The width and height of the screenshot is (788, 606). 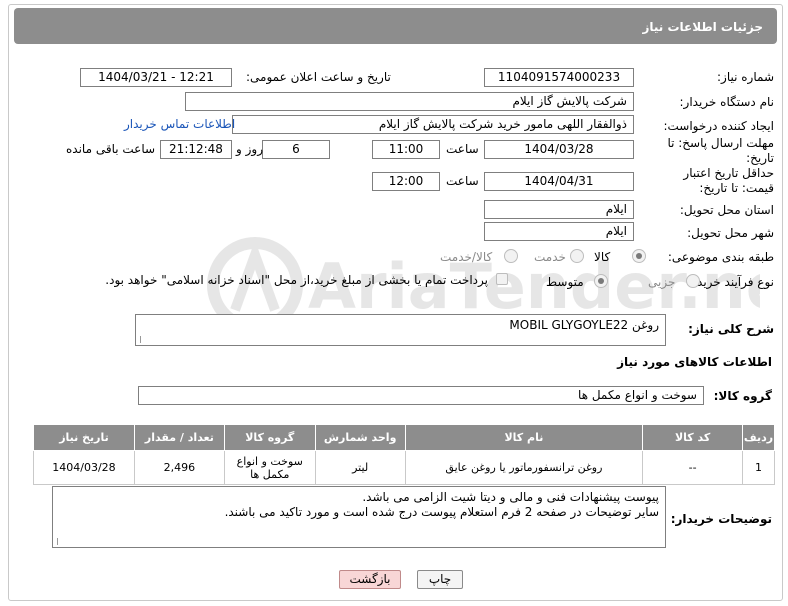 I want to click on city-label: شهر محل تحویل:, so click(x=730, y=233).